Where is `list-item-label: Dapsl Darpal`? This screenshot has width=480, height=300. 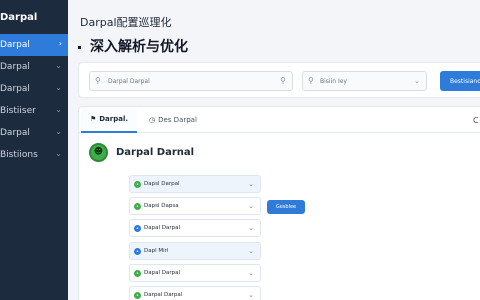
list-item-label: Dapsl Darpal is located at coordinates (162, 184).